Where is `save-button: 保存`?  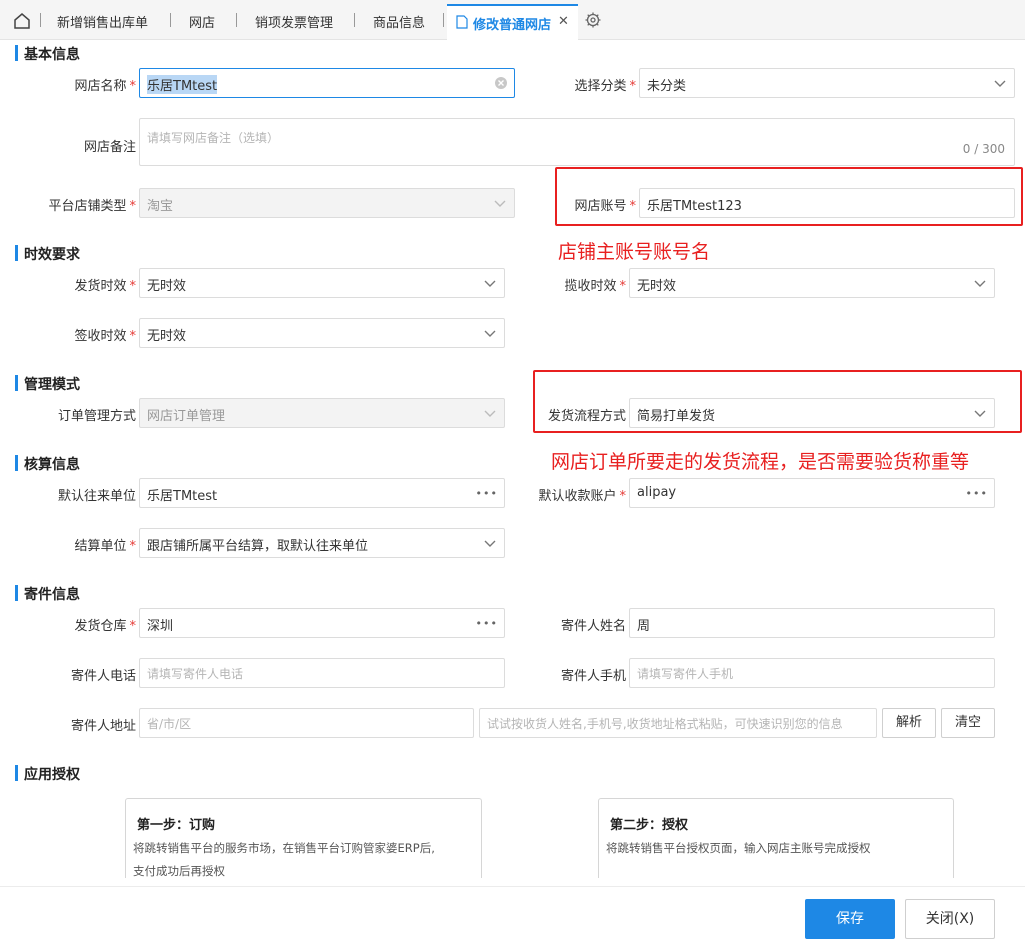 save-button: 保存 is located at coordinates (850, 919).